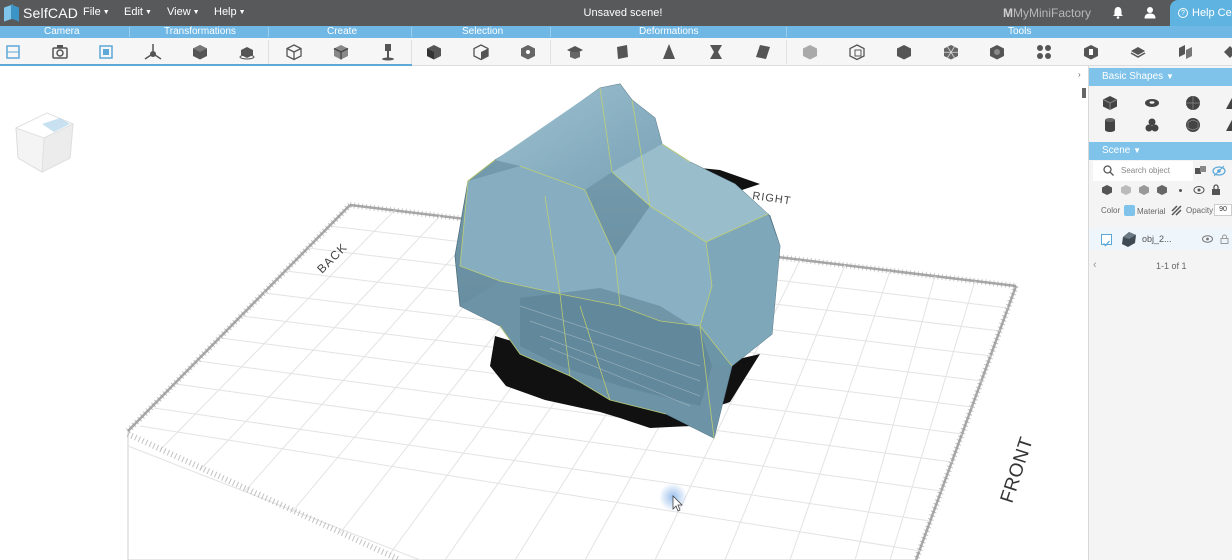  Describe the element at coordinates (669, 31) in the screenshot. I see `section-deformations: Deformations` at that location.